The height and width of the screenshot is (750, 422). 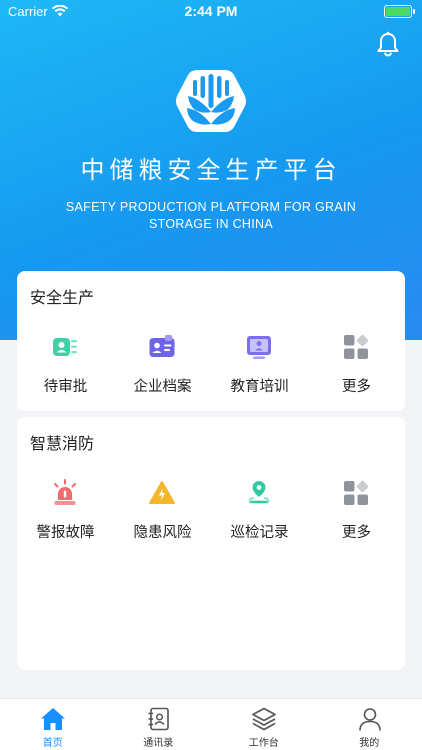 What do you see at coordinates (259, 510) in the screenshot?
I see `inspection-record-button: 巡检记录` at bounding box center [259, 510].